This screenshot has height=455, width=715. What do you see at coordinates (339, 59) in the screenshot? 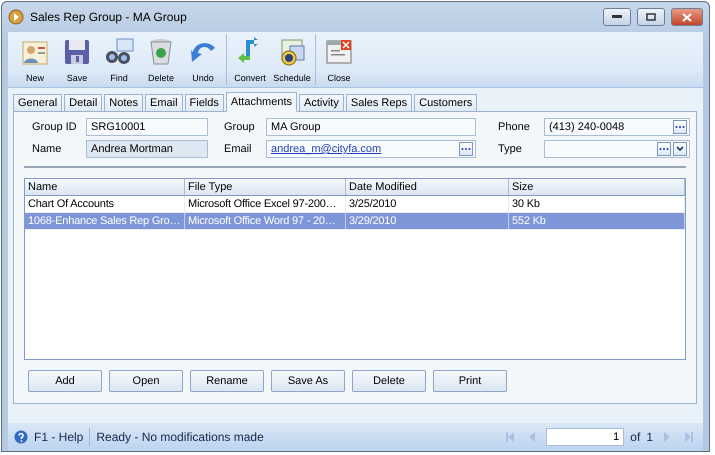
I see `toolbar-button: Close` at bounding box center [339, 59].